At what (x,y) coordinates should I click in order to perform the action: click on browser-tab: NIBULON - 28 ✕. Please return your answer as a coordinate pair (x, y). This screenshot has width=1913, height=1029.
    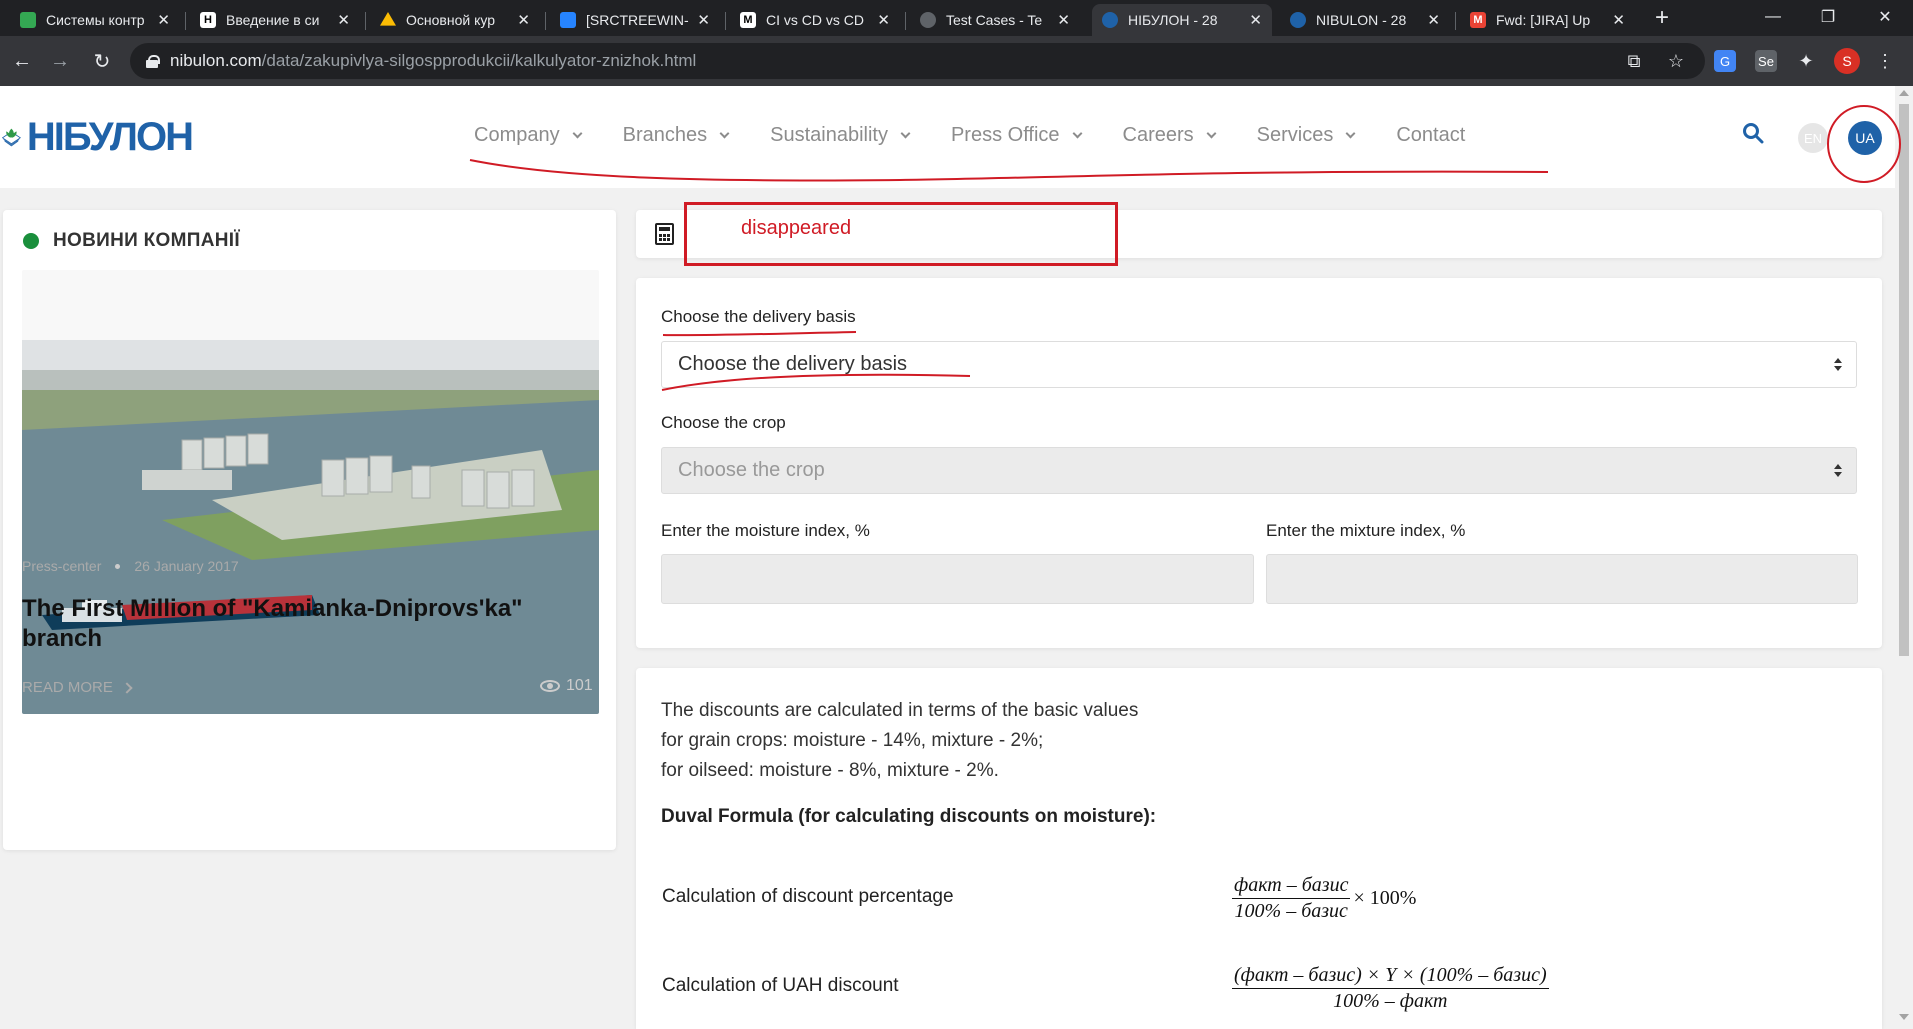
    Looking at the image, I should click on (1365, 20).